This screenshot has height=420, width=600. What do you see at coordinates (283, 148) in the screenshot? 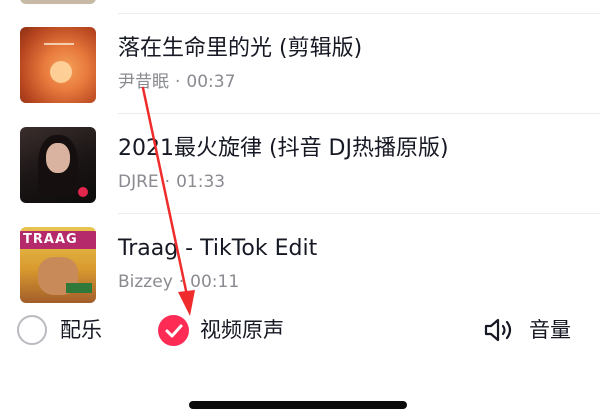
I see `song-title: 2021最火旋律 (抖音 DJ热播原版)` at bounding box center [283, 148].